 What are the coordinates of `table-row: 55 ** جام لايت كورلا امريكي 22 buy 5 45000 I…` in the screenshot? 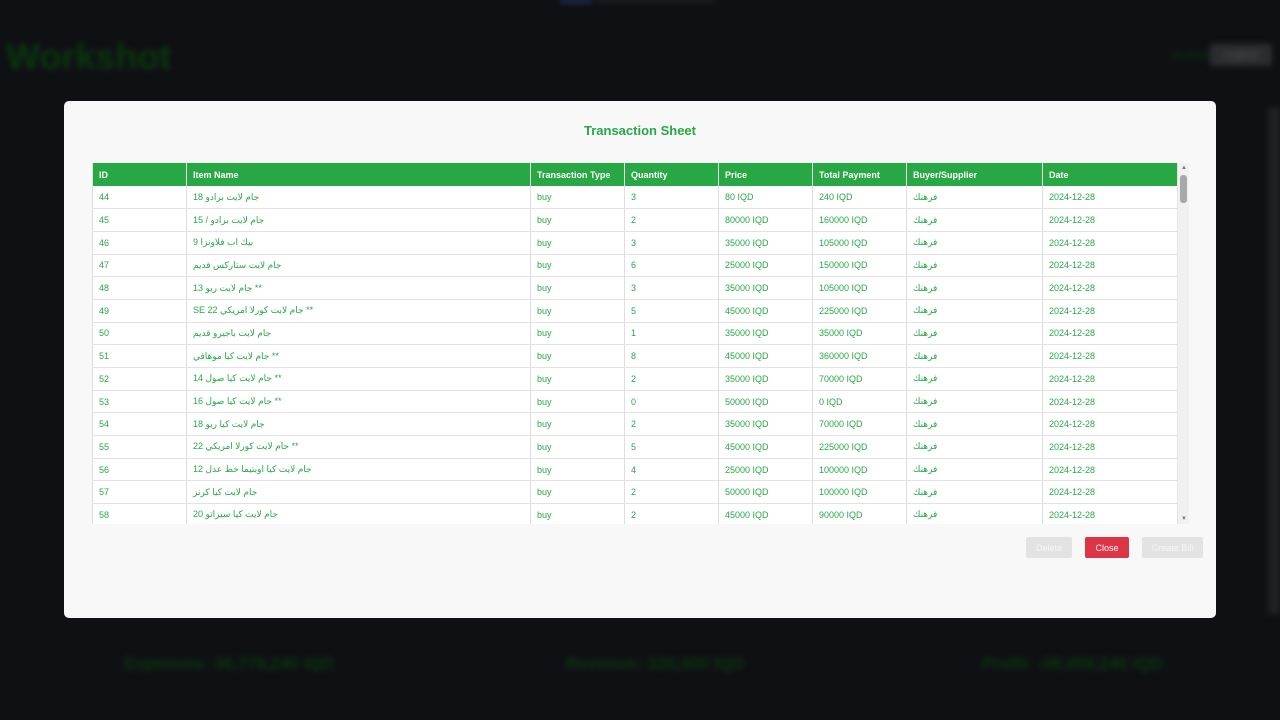 It's located at (635, 447).